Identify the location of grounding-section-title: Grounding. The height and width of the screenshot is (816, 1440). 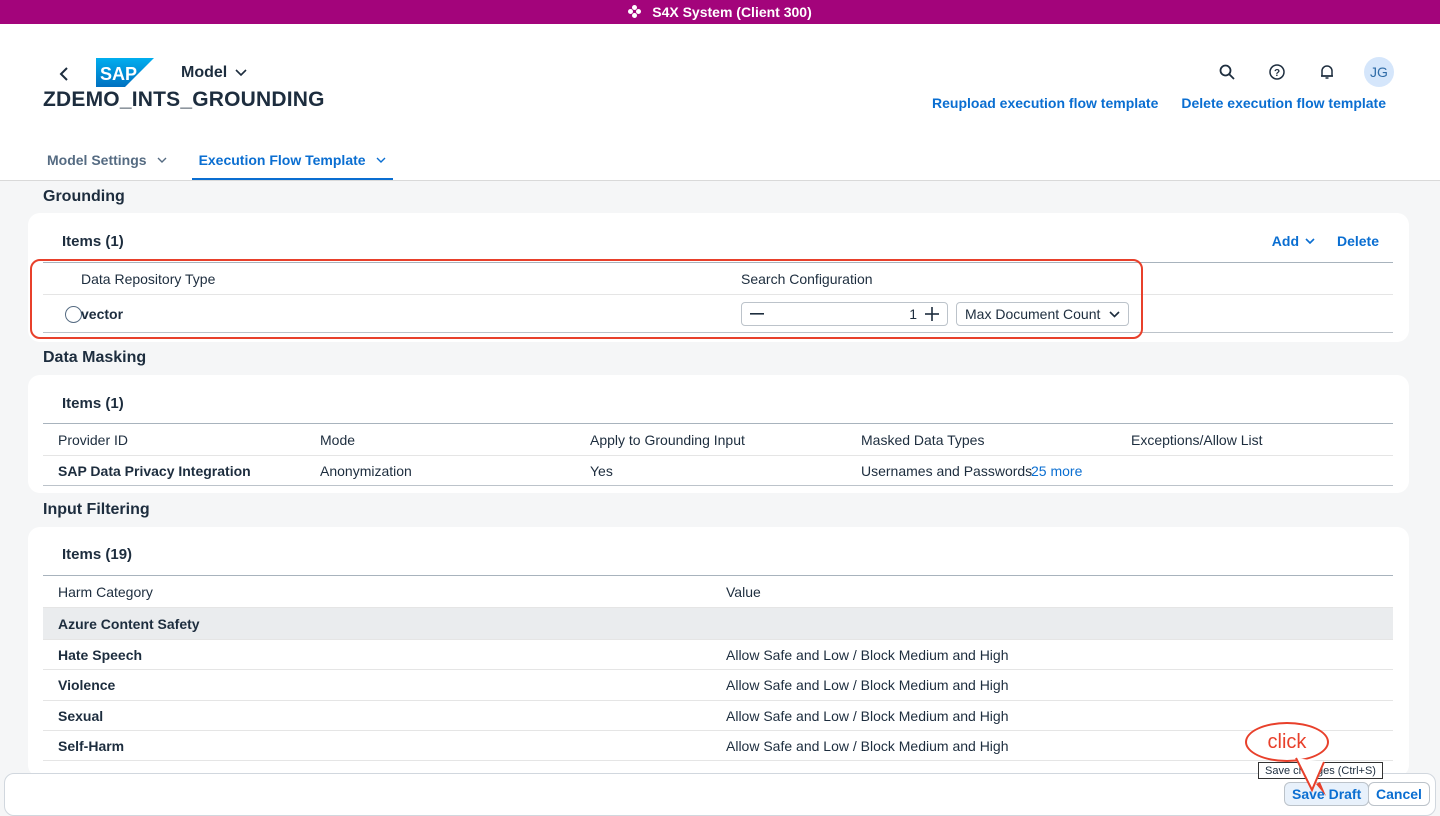
(84, 196).